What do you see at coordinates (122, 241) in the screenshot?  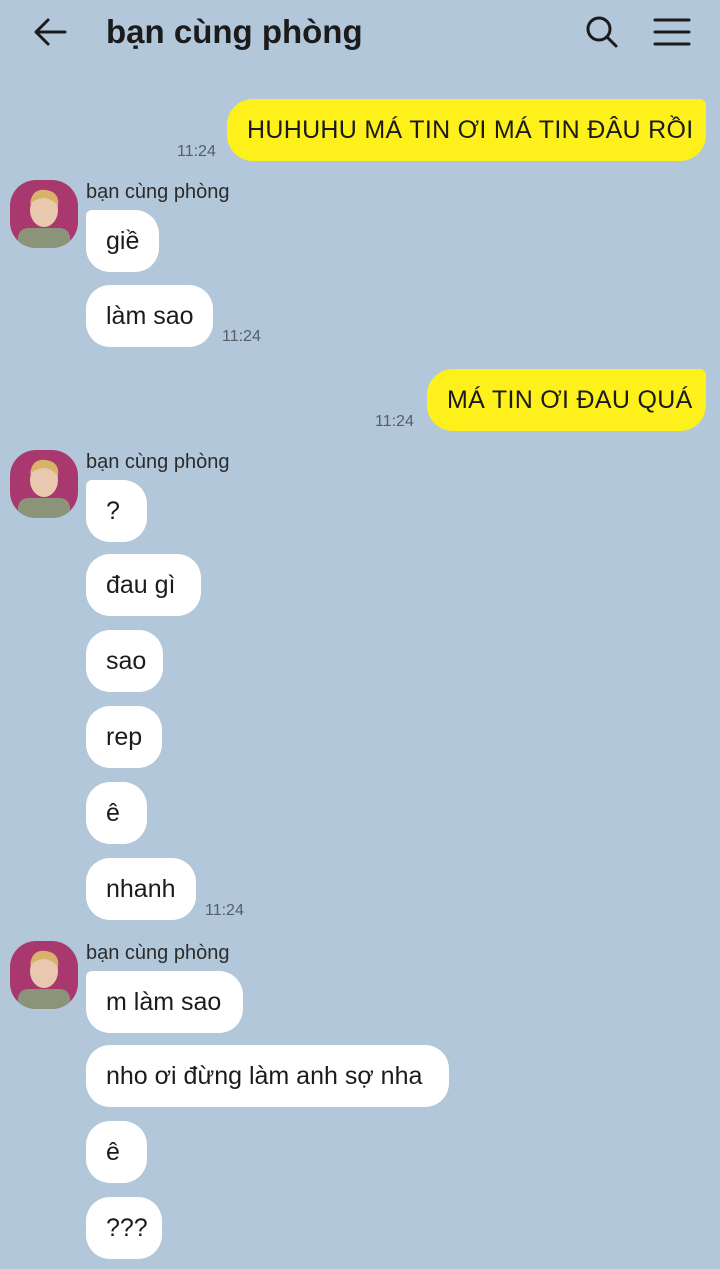 I see `incoming-message-bubble: giề` at bounding box center [122, 241].